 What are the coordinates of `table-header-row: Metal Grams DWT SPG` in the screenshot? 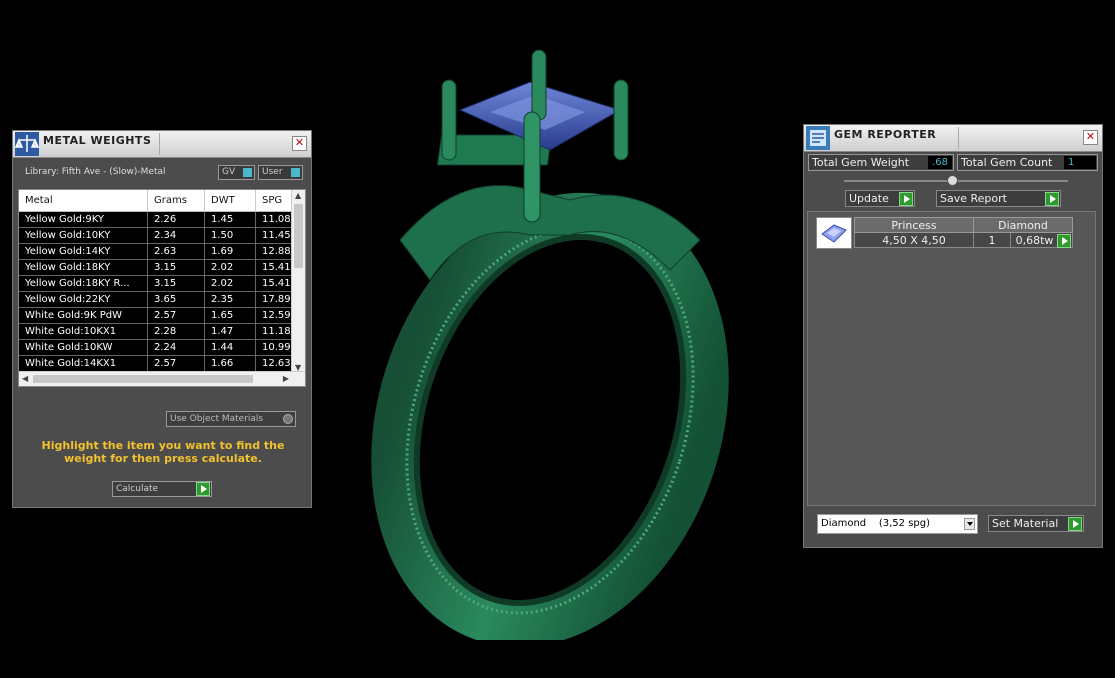 It's located at (159, 201).